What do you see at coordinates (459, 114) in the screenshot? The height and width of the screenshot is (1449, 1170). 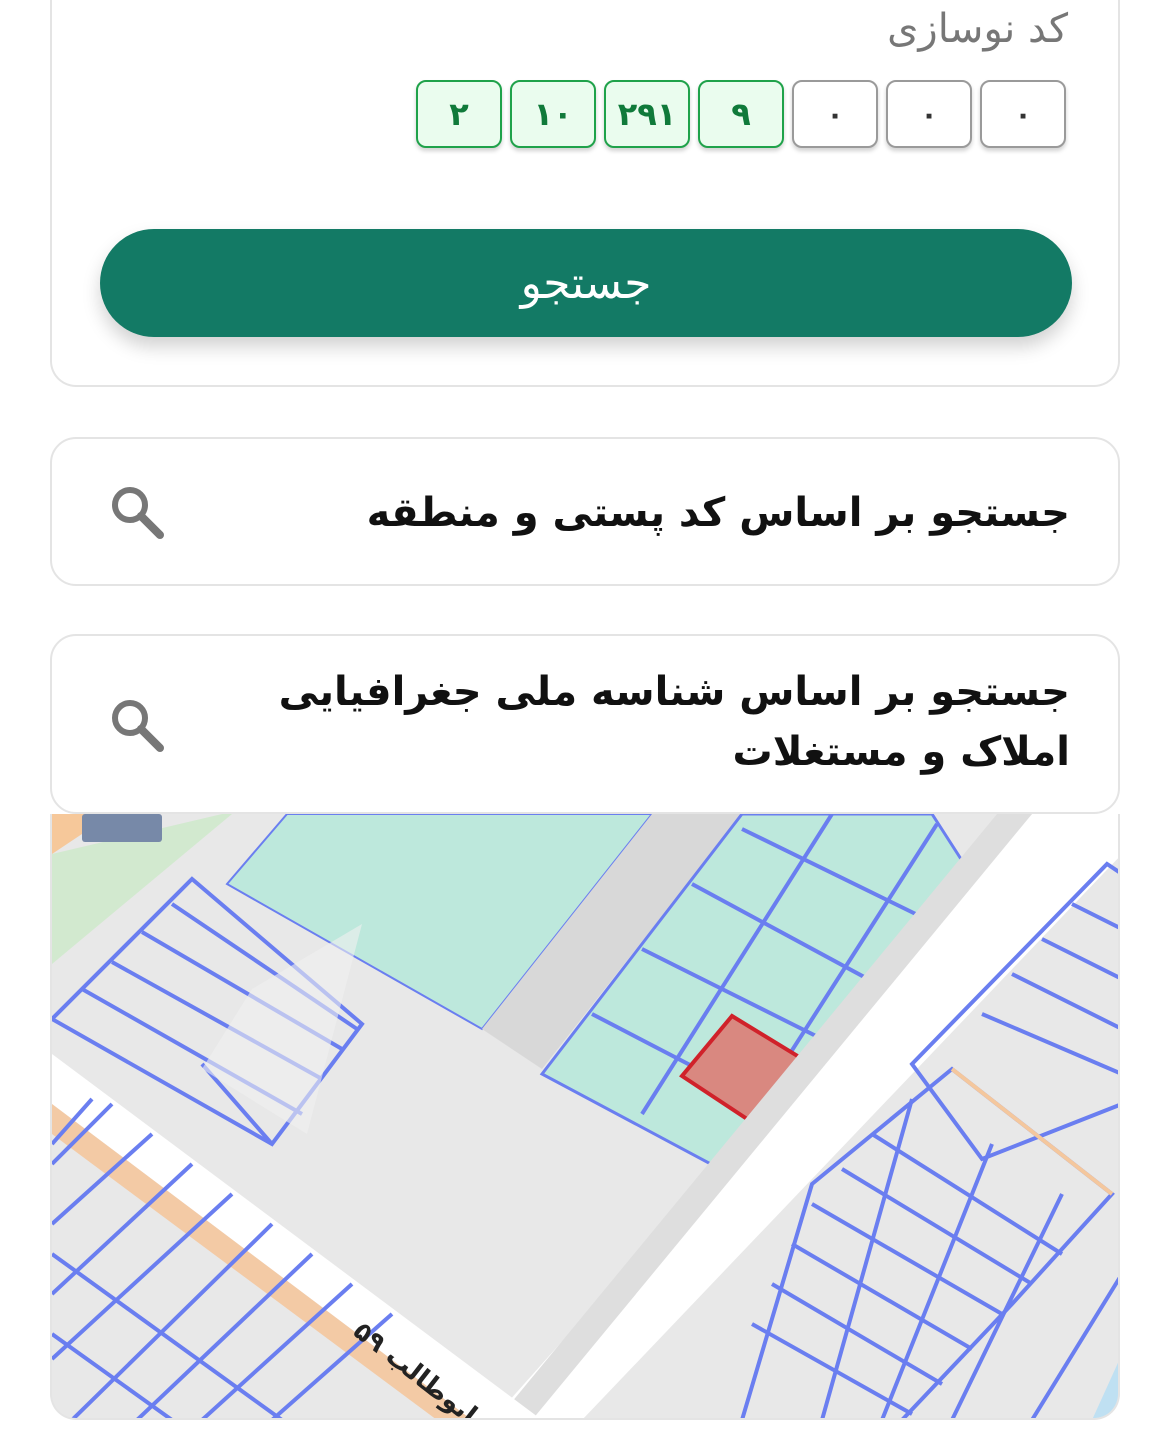 I see `code-box-7: ٢` at bounding box center [459, 114].